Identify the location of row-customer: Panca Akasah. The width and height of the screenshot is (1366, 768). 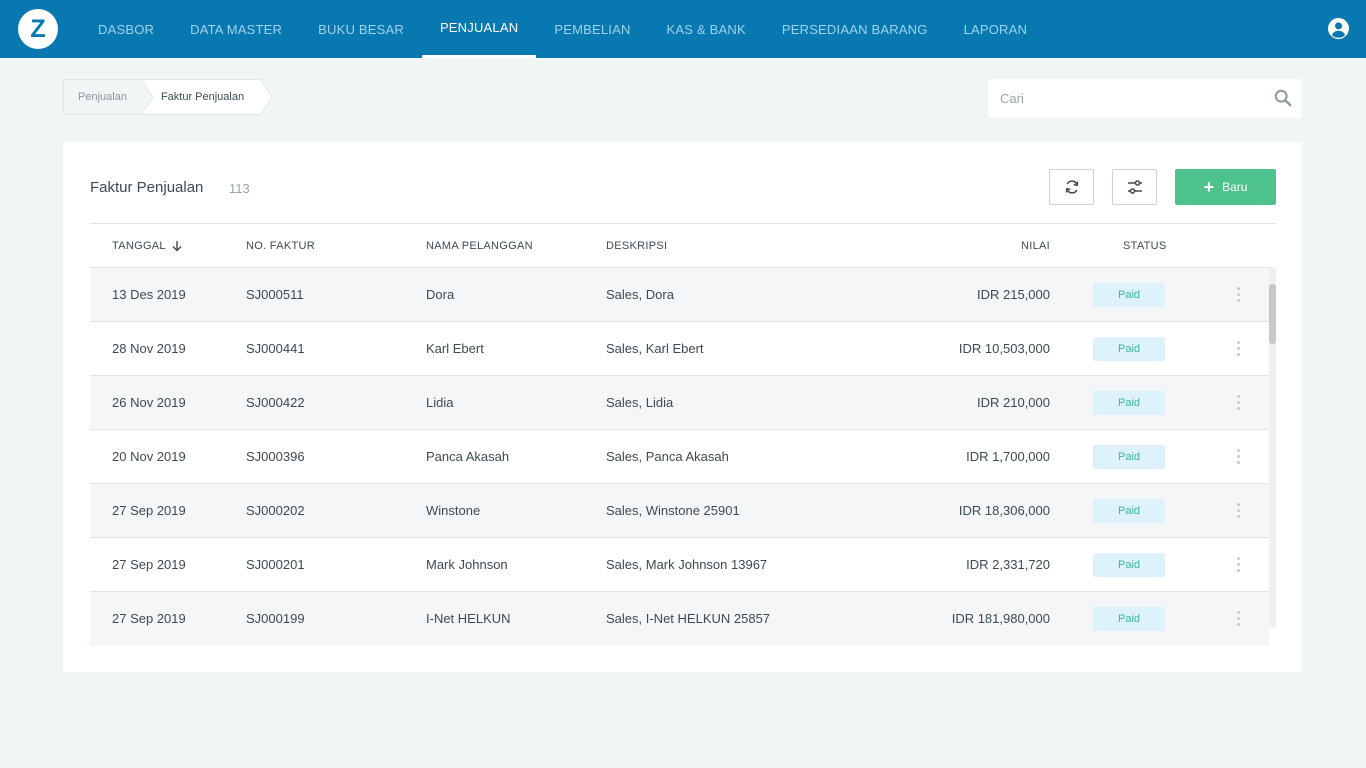
(468, 456).